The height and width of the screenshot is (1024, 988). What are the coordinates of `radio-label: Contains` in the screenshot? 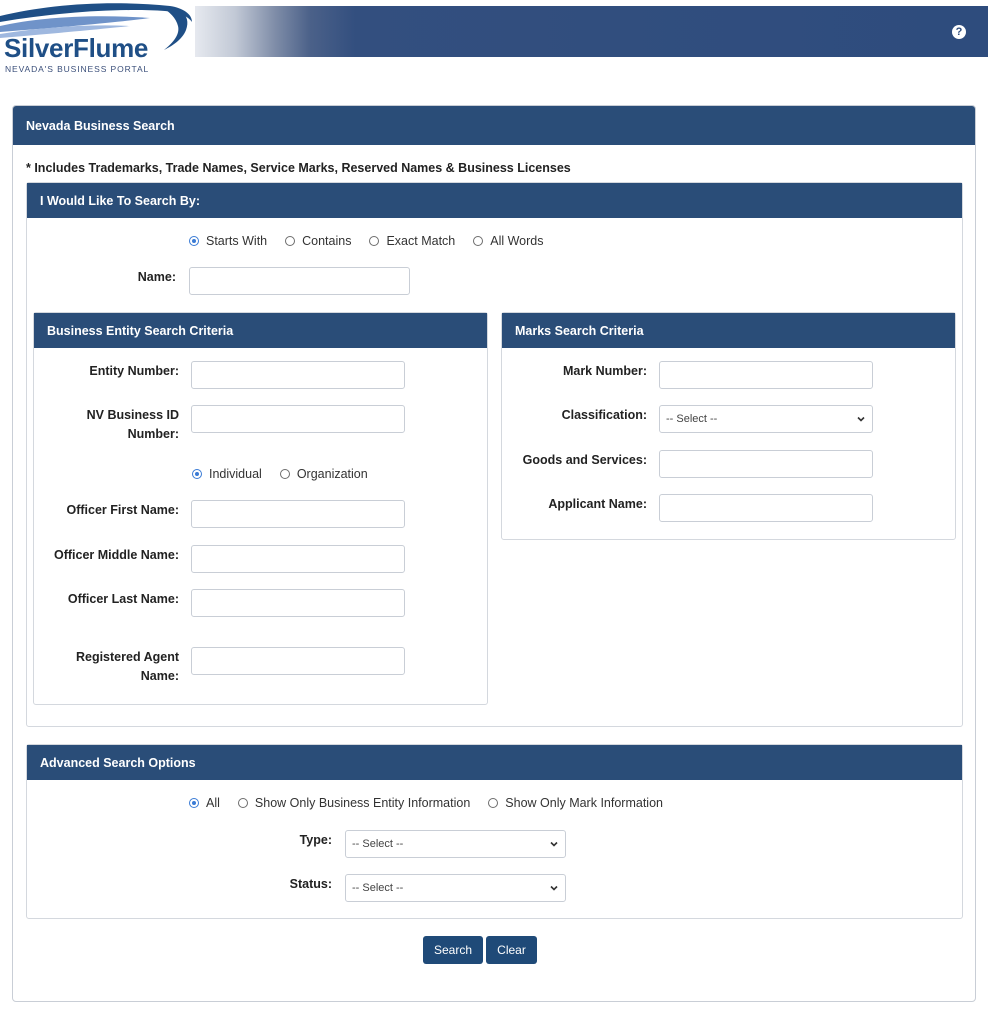 It's located at (327, 241).